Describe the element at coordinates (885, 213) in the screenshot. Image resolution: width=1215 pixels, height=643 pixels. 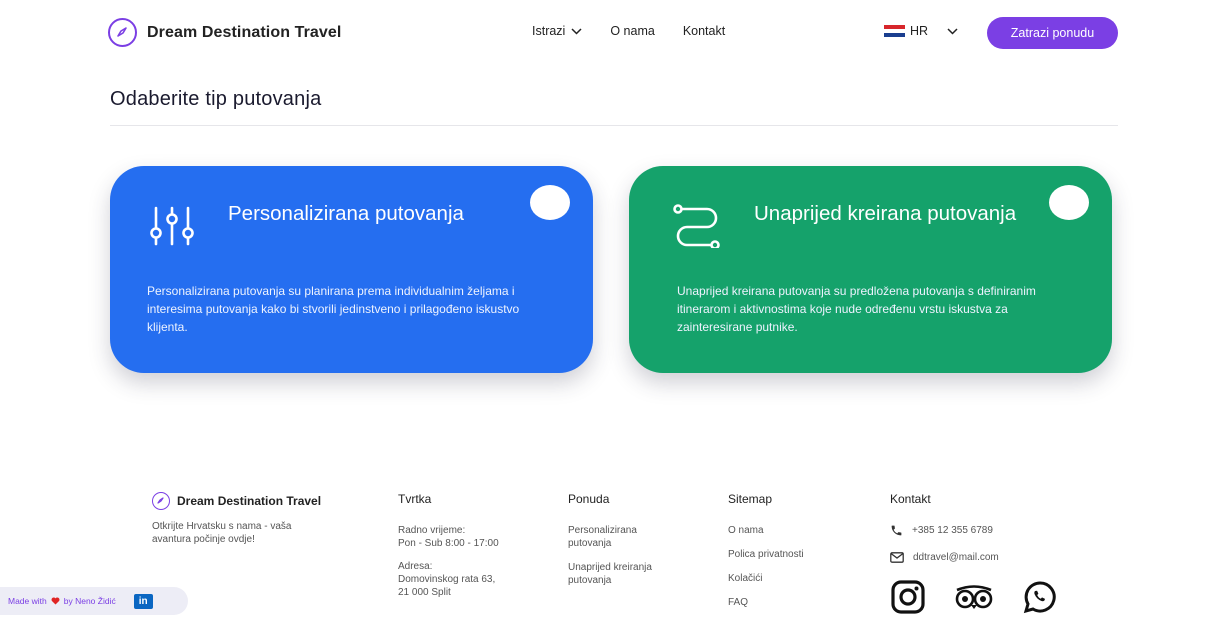
I see `card-title: Unaprijed kreirana putovanja` at that location.